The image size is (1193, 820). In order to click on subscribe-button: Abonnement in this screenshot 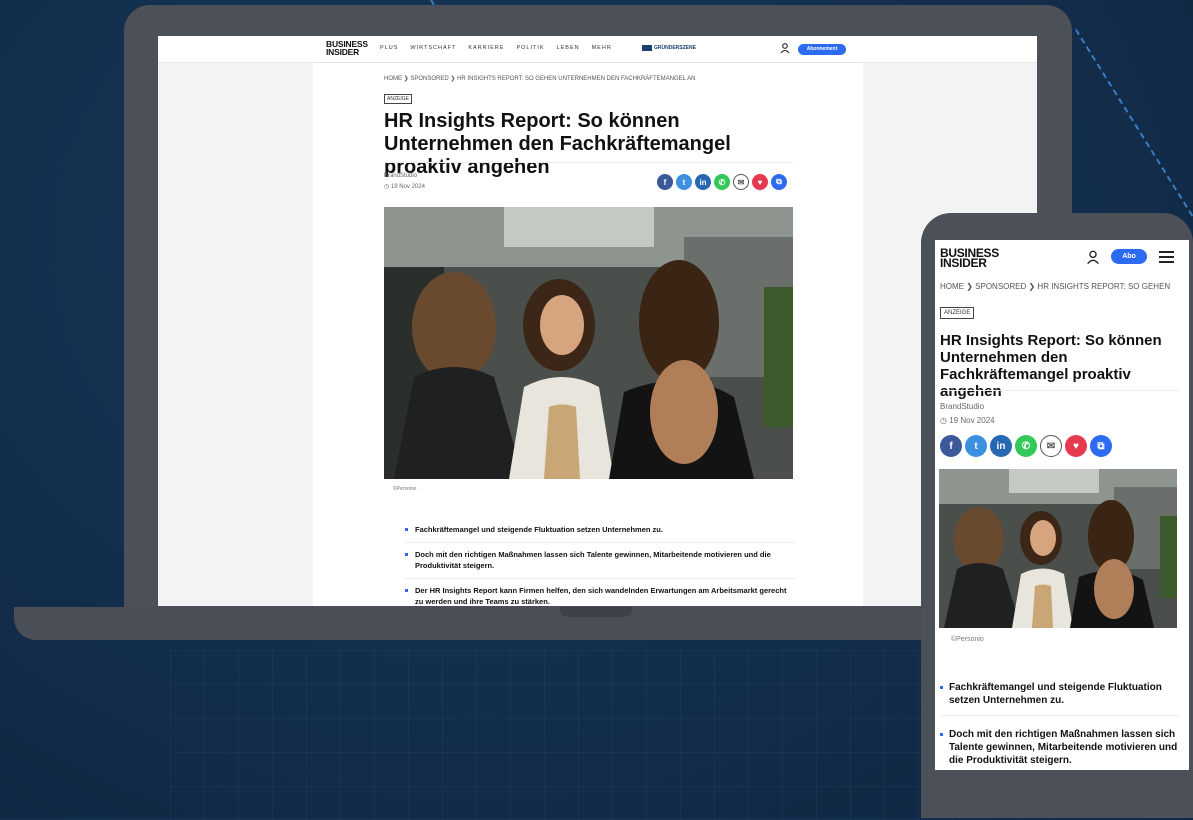, I will do `click(822, 49)`.